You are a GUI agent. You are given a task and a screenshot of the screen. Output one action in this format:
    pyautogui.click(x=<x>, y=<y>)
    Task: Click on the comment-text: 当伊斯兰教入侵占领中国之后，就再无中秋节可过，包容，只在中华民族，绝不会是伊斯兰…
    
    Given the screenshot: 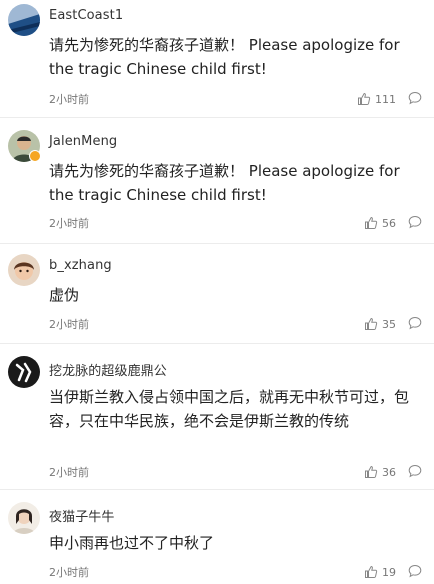 What is the action you would take?
    pyautogui.click(x=229, y=409)
    